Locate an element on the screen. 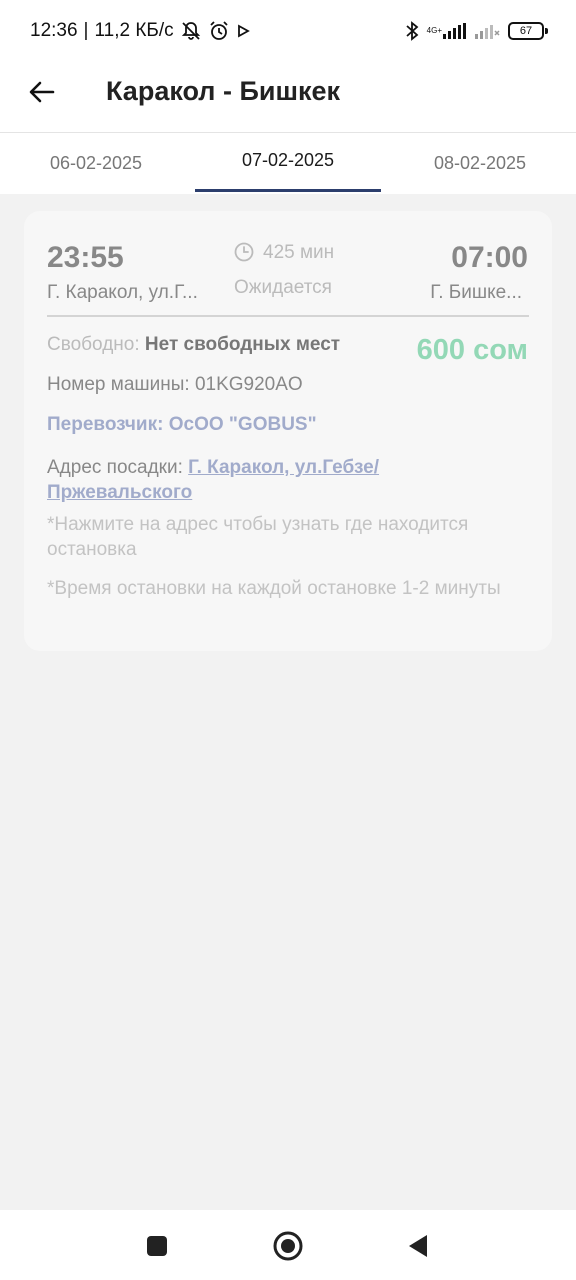 This screenshot has height=1280, width=576. free-seats-row: Свободно: Нет свободных мест is located at coordinates (193, 345).